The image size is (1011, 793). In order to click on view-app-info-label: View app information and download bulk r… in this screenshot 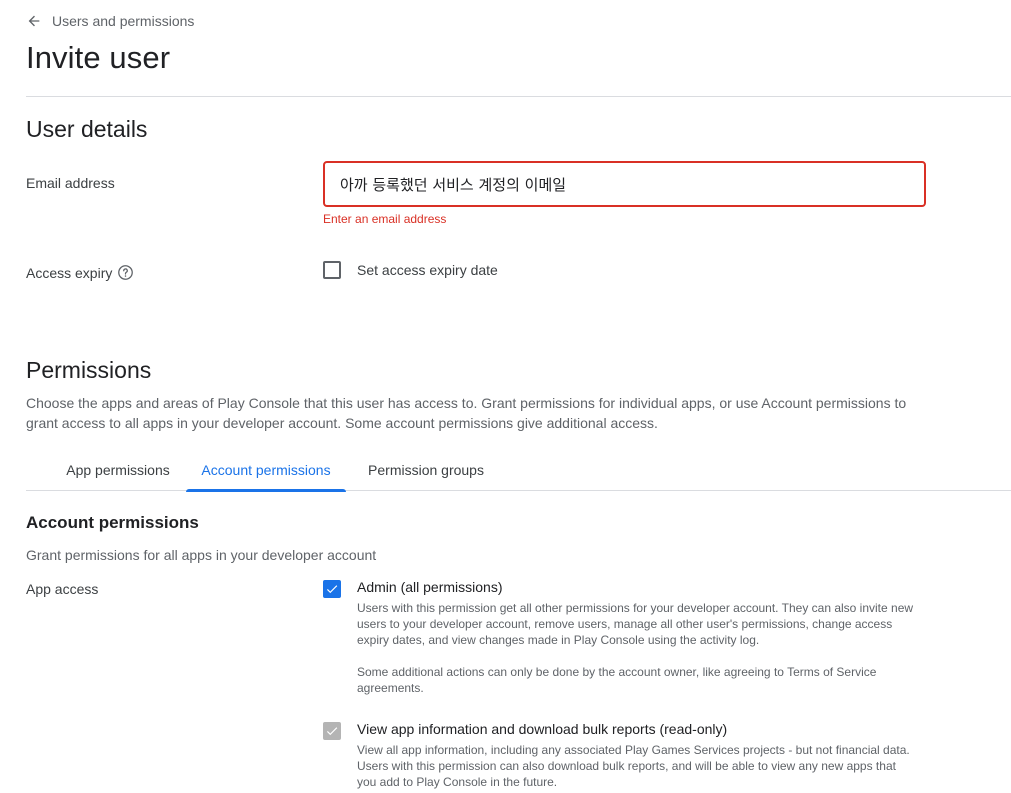, I will do `click(542, 729)`.